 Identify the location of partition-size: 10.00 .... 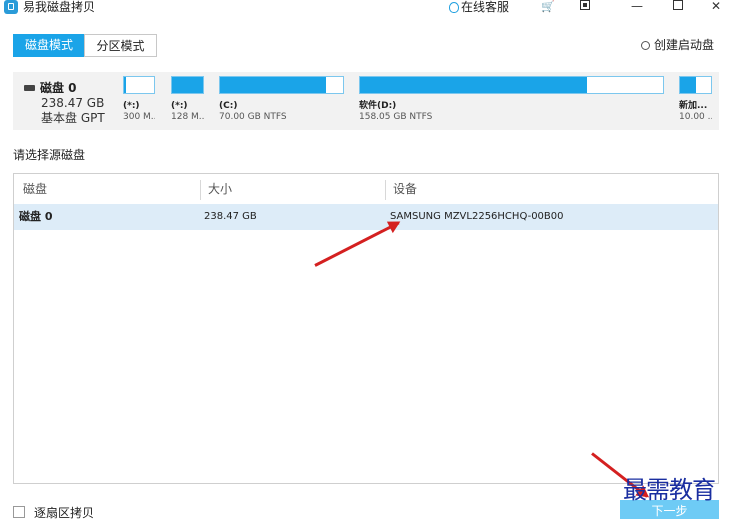
(695, 117).